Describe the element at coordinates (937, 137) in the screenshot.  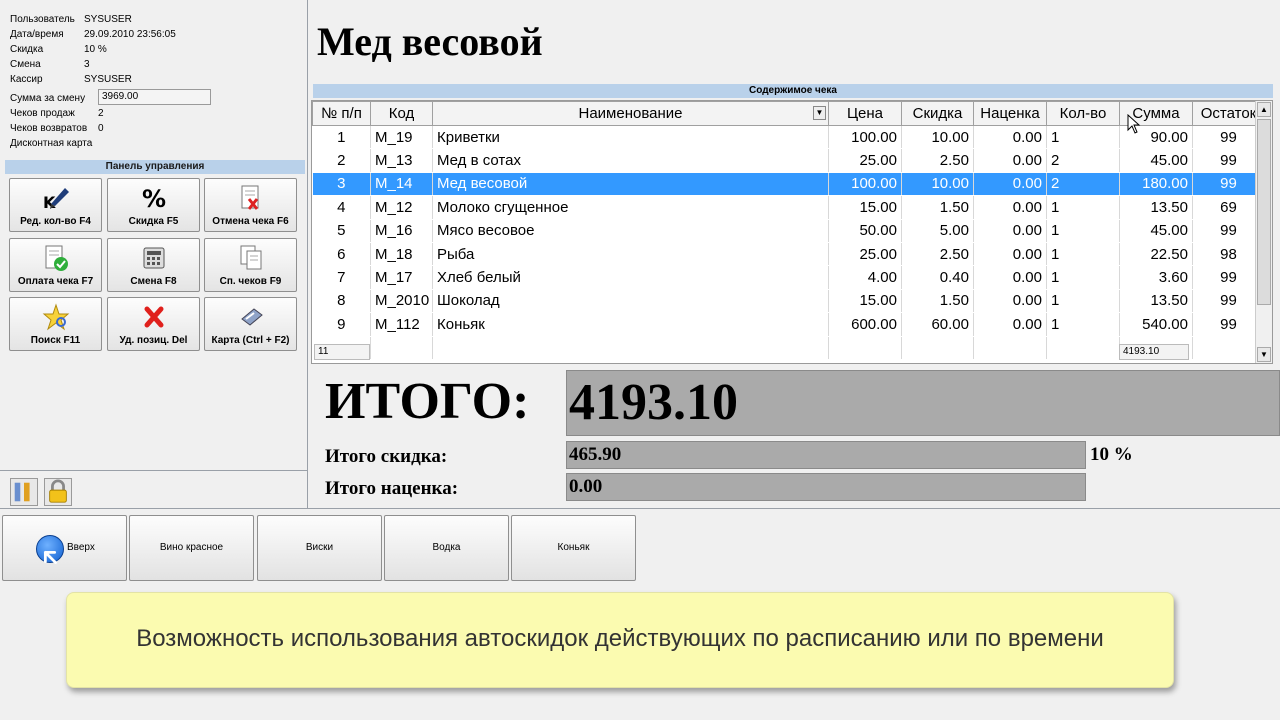
I see `table-cell: 10.00` at that location.